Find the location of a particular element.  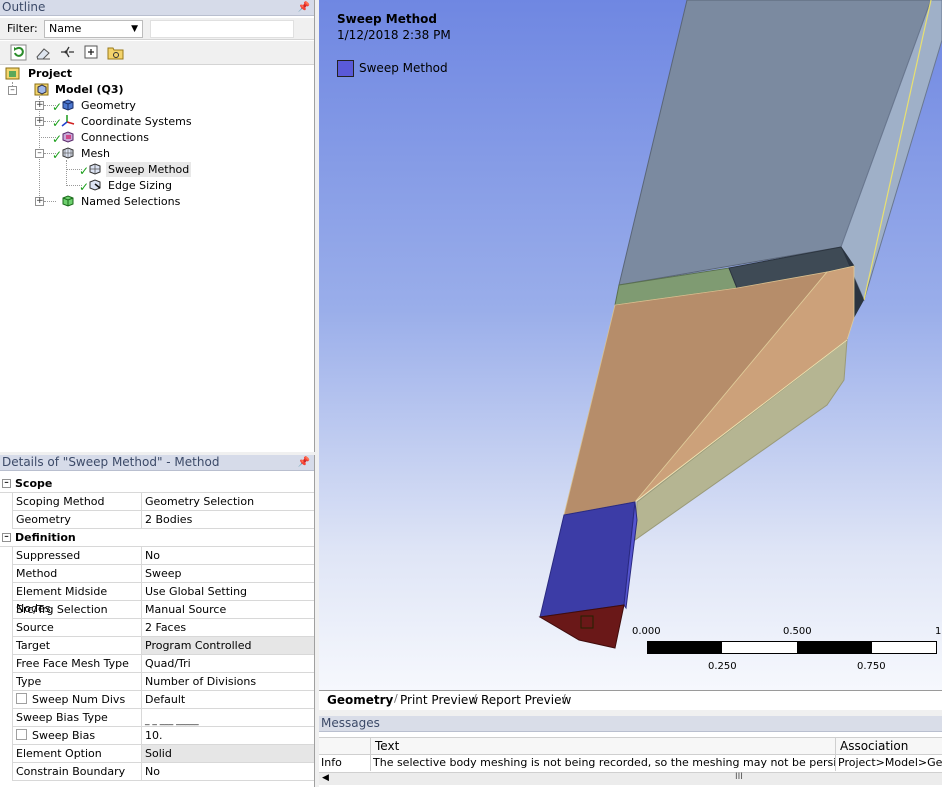

details-row-target: Target Program Controlled is located at coordinates (157, 646).